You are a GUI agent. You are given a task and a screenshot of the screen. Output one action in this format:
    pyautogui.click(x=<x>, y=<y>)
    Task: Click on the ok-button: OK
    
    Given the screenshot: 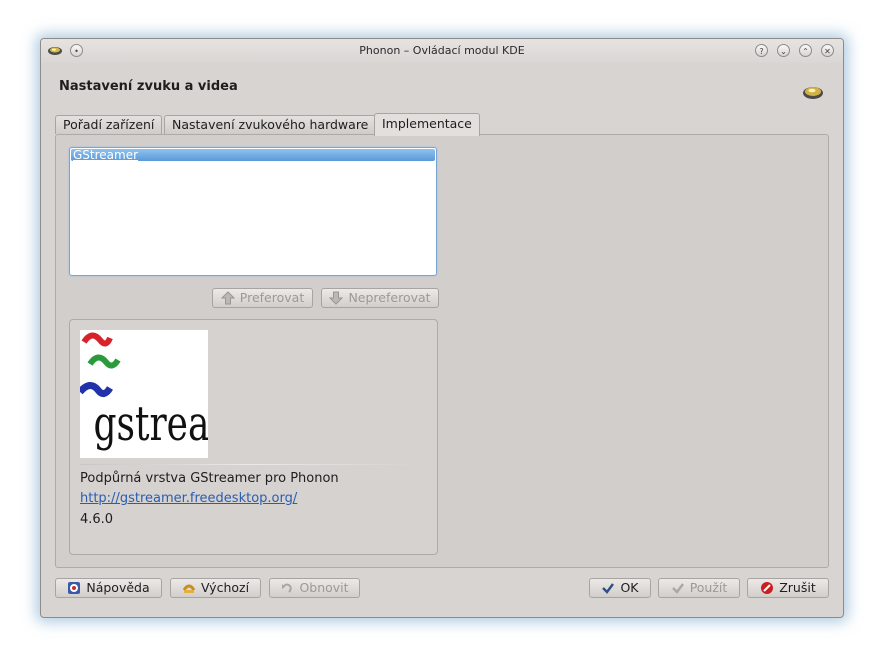 What is the action you would take?
    pyautogui.click(x=620, y=588)
    